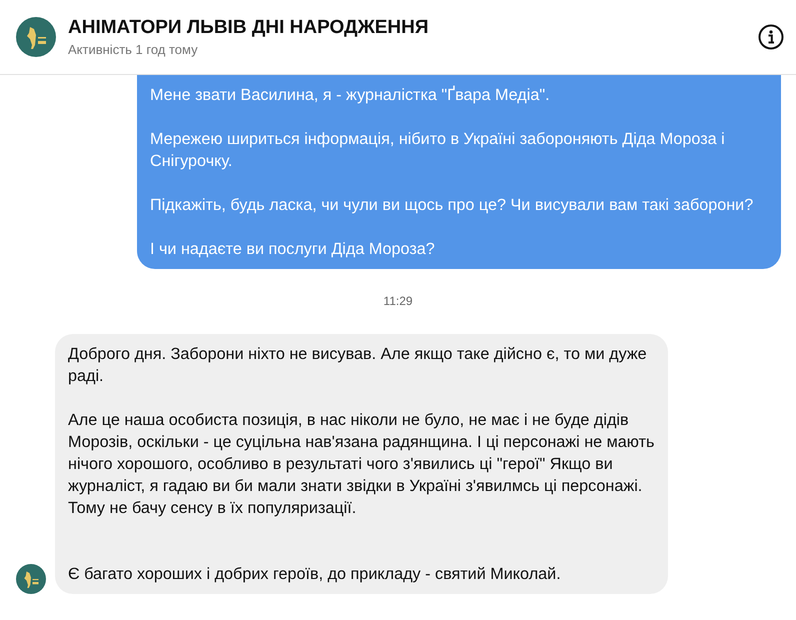  I want to click on info-icon, so click(771, 37).